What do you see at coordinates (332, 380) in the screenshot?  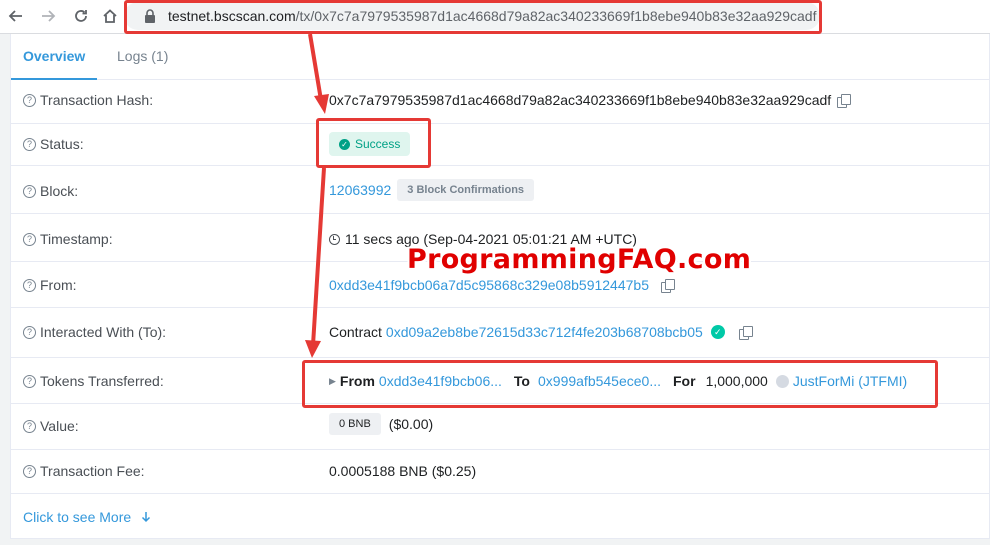 I see `caret-right-icon: ▶` at bounding box center [332, 380].